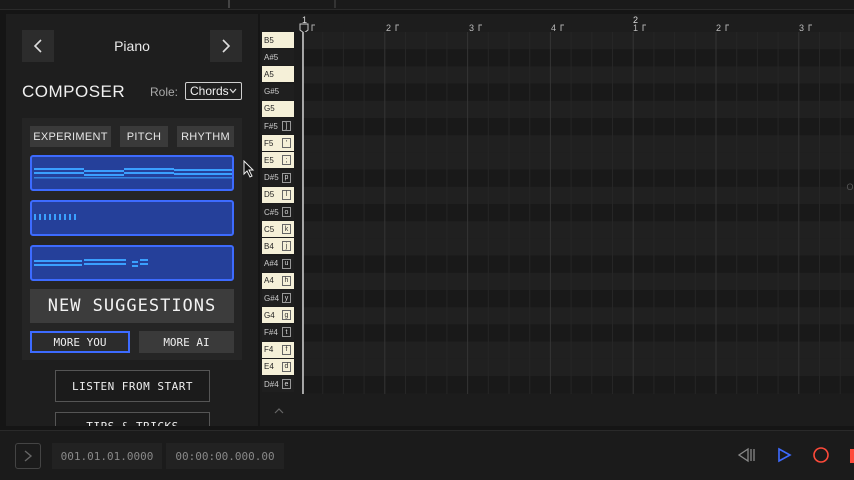  Describe the element at coordinates (557, 23) in the screenshot. I see `timeline-ruler: 1 2 2 3 4 1 2 3` at that location.